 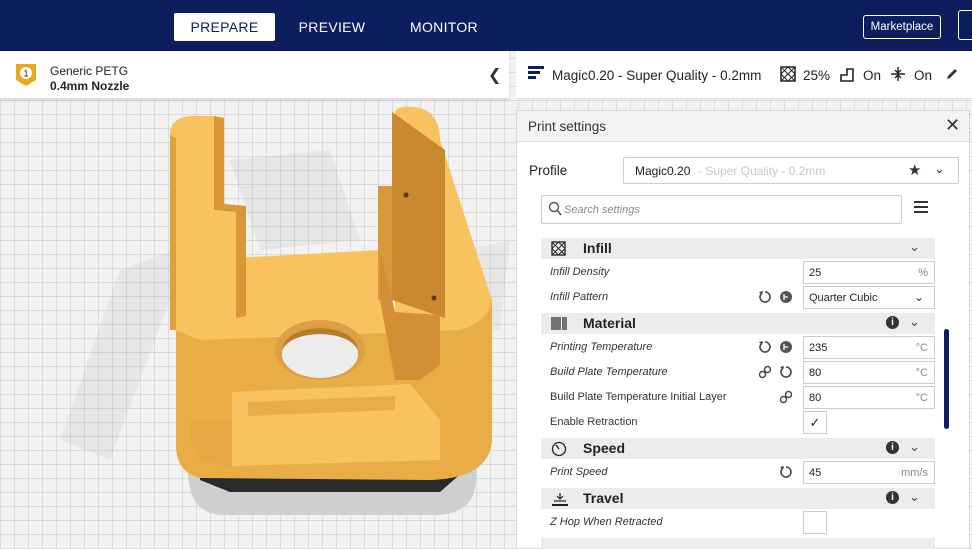 I want to click on category-speed-label: Speed, so click(x=604, y=448).